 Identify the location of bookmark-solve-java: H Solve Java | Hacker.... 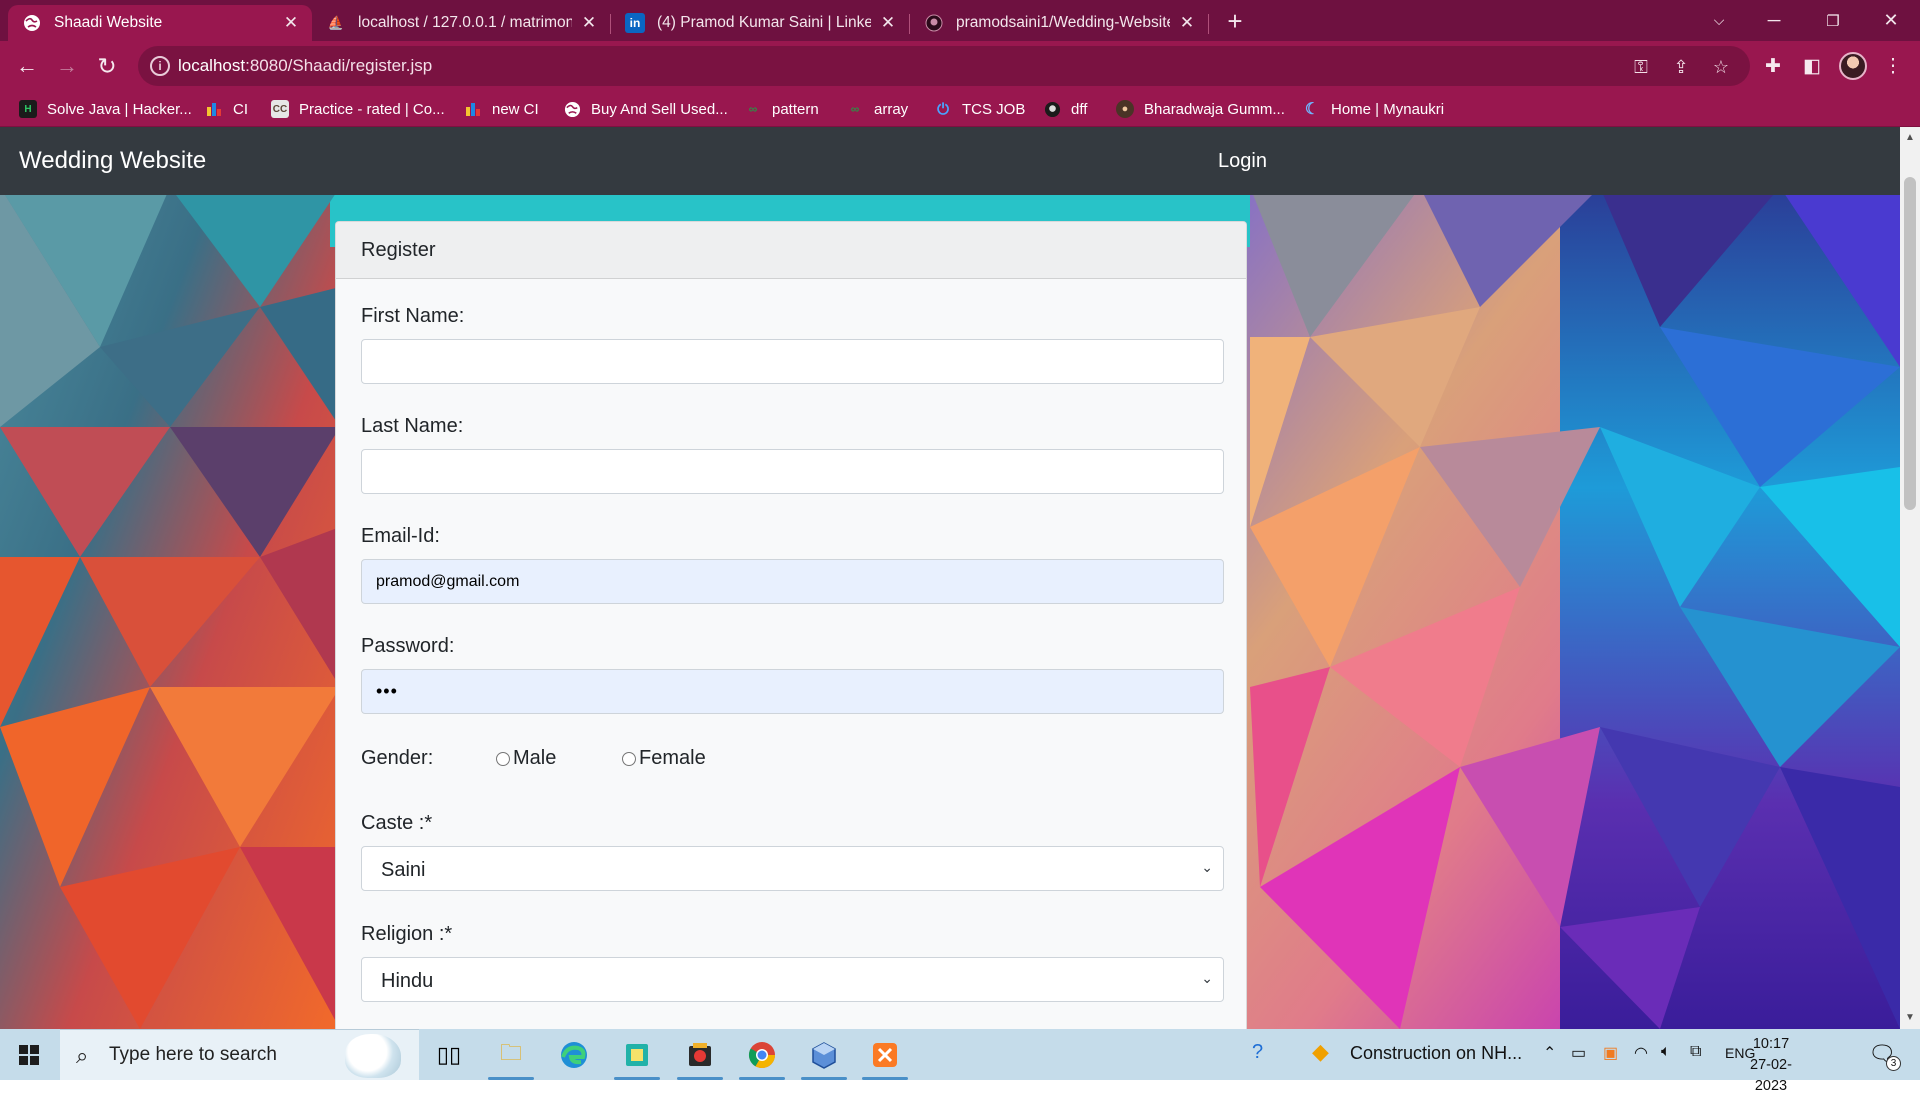
(105, 109).